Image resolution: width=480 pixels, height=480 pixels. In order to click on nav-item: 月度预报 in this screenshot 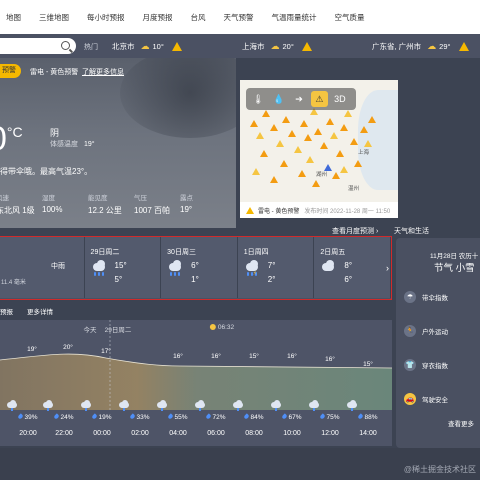, I will do `click(158, 17)`.